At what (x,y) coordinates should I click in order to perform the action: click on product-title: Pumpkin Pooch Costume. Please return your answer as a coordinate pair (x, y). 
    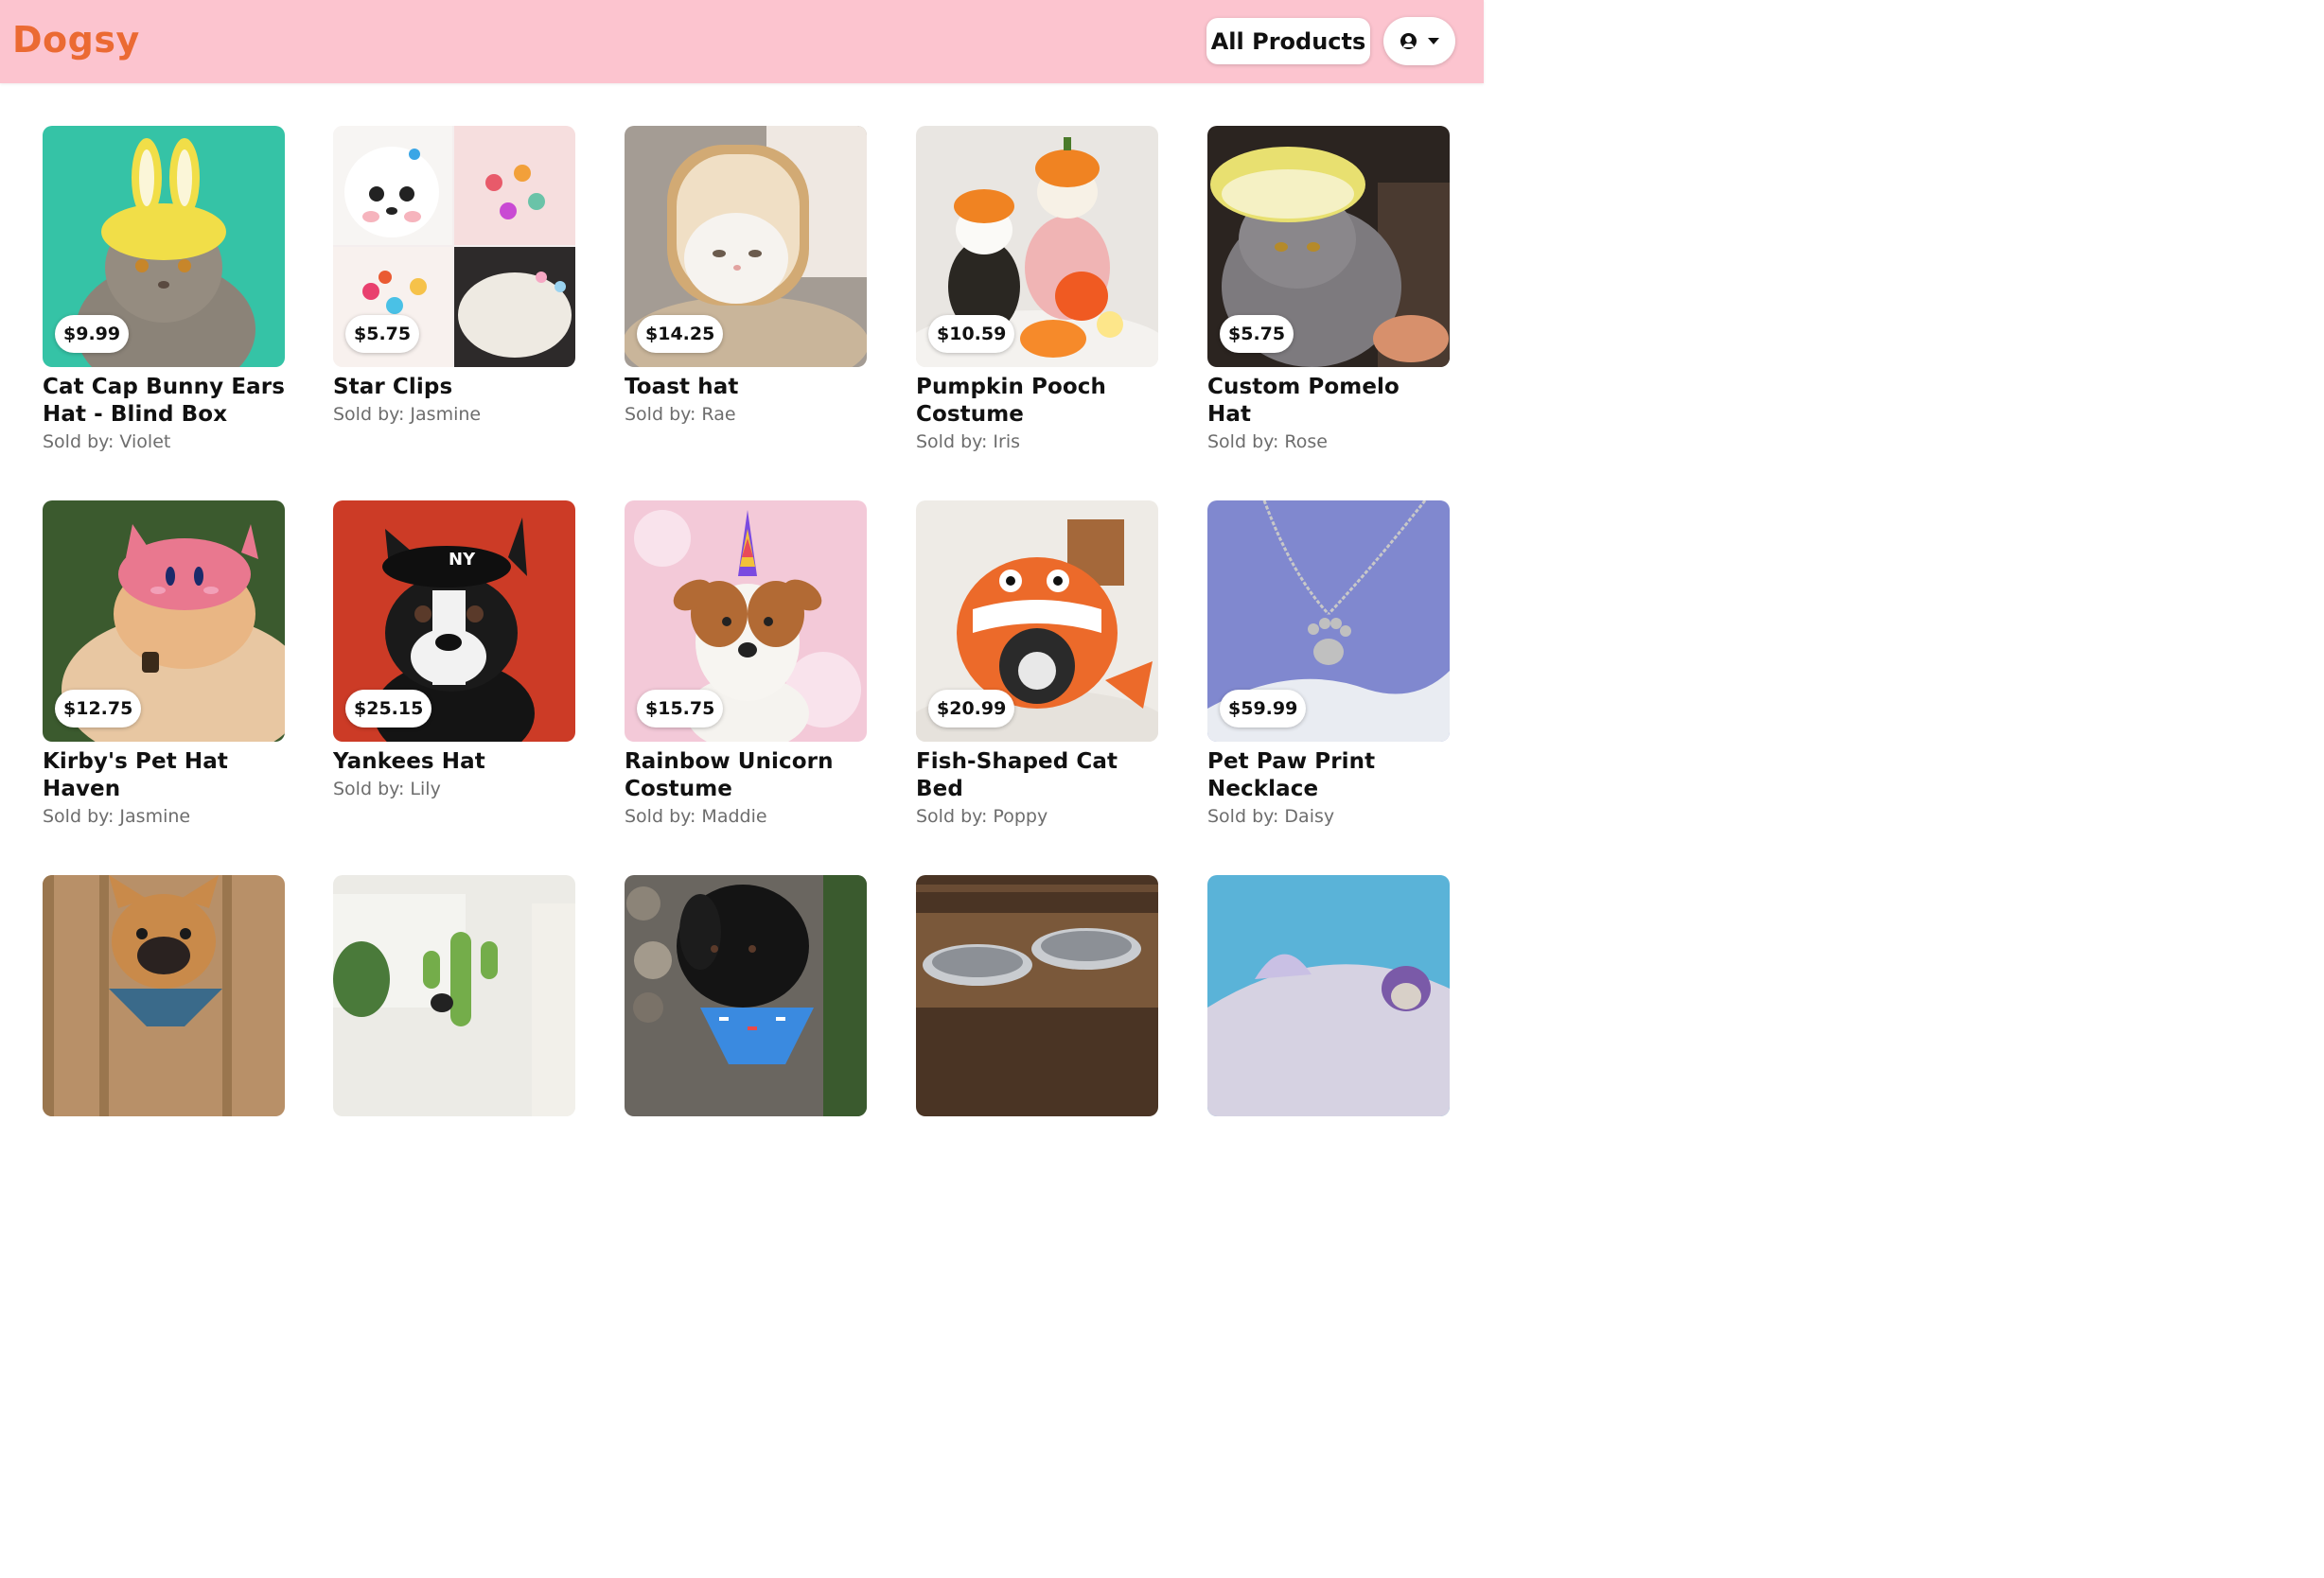
    Looking at the image, I should click on (1037, 401).